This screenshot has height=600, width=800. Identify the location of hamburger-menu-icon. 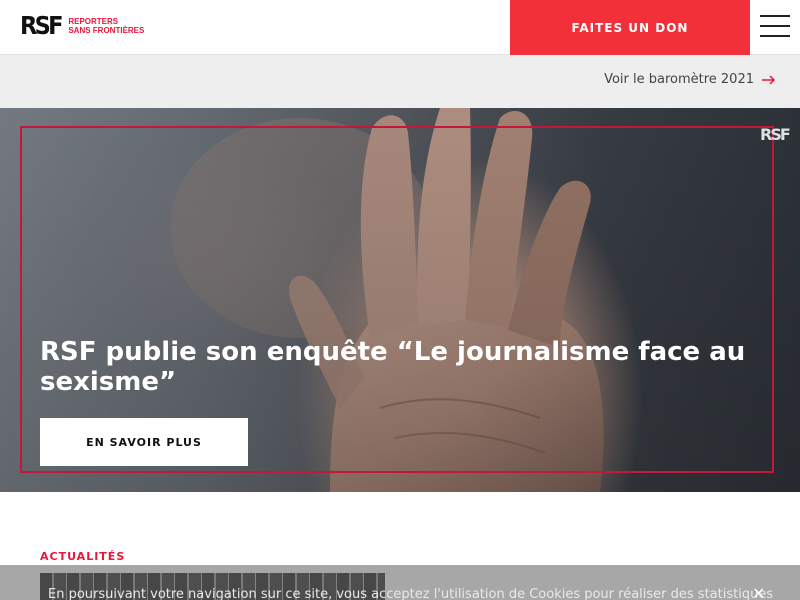
(775, 26).